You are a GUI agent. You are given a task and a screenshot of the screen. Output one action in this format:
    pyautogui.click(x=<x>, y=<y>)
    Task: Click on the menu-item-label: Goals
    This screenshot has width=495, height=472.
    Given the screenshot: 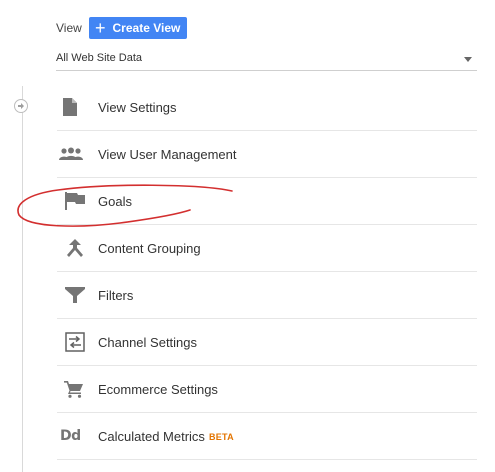 What is the action you would take?
    pyautogui.click(x=115, y=201)
    